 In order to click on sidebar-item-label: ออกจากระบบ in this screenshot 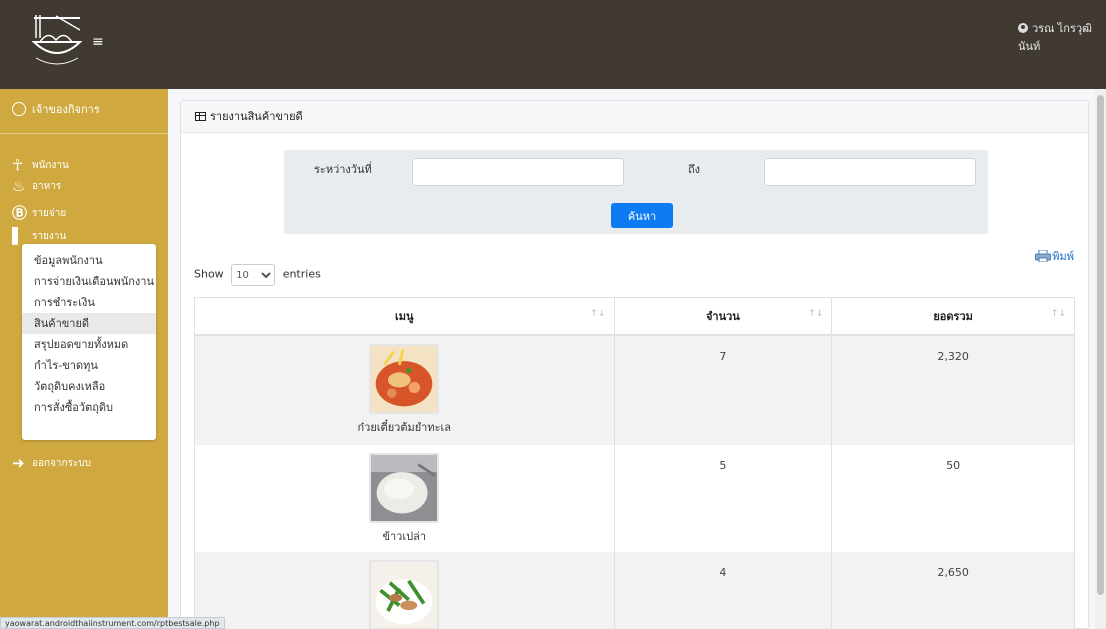, I will do `click(62, 463)`.